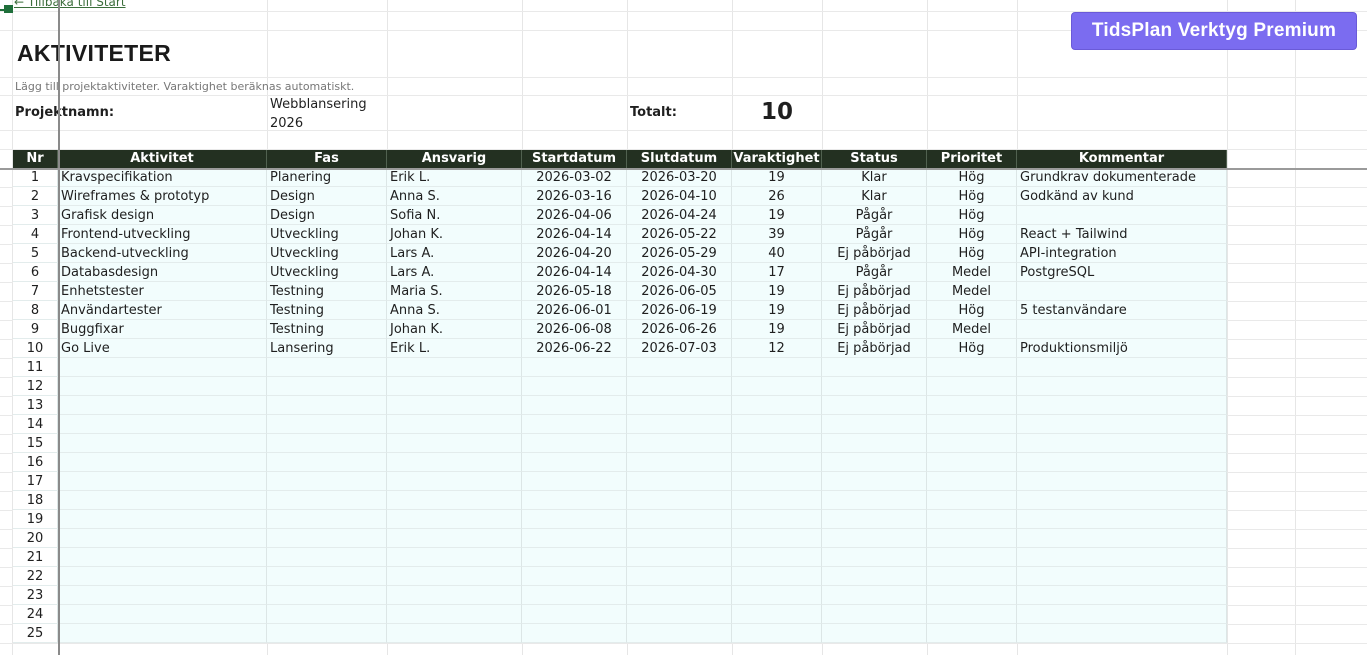  Describe the element at coordinates (35, 272) in the screenshot. I see `cell-nr: 6` at that location.